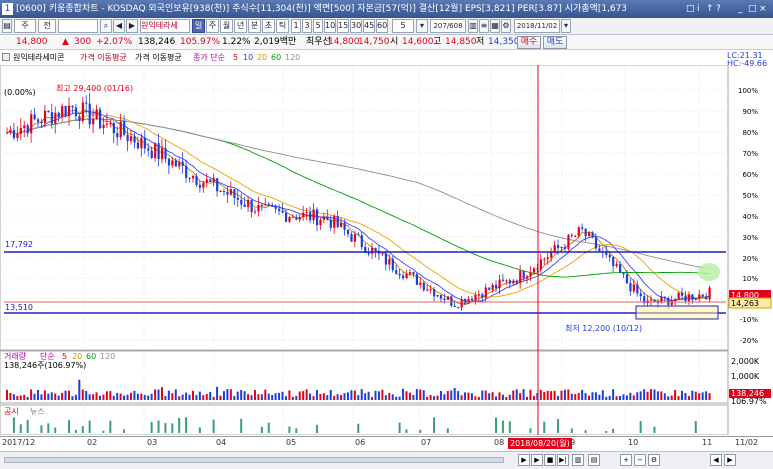 The width and height of the screenshot is (773, 469). Describe the element at coordinates (296, 26) in the screenshot. I see `interval-1: 1` at that location.